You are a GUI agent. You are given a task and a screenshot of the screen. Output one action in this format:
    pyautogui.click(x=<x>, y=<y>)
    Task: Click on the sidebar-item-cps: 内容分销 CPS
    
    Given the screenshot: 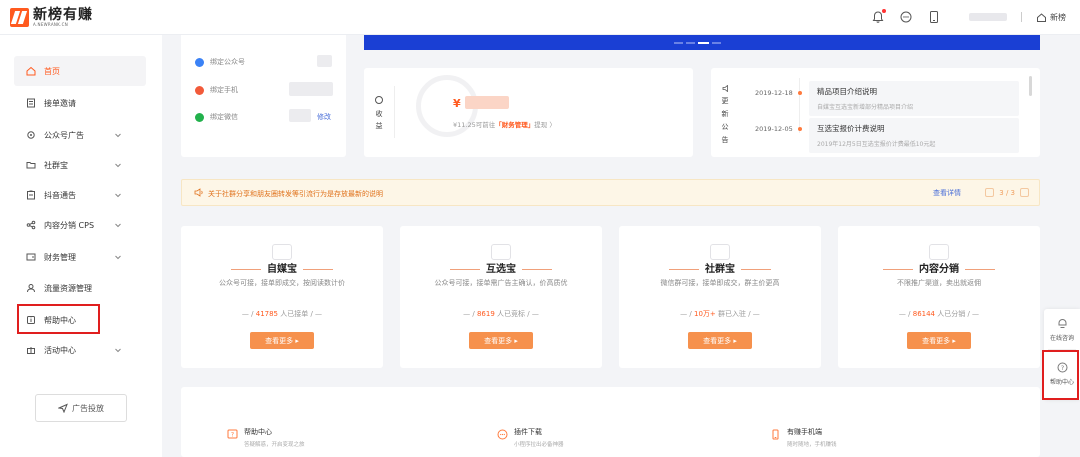 What is the action you would take?
    pyautogui.click(x=80, y=225)
    